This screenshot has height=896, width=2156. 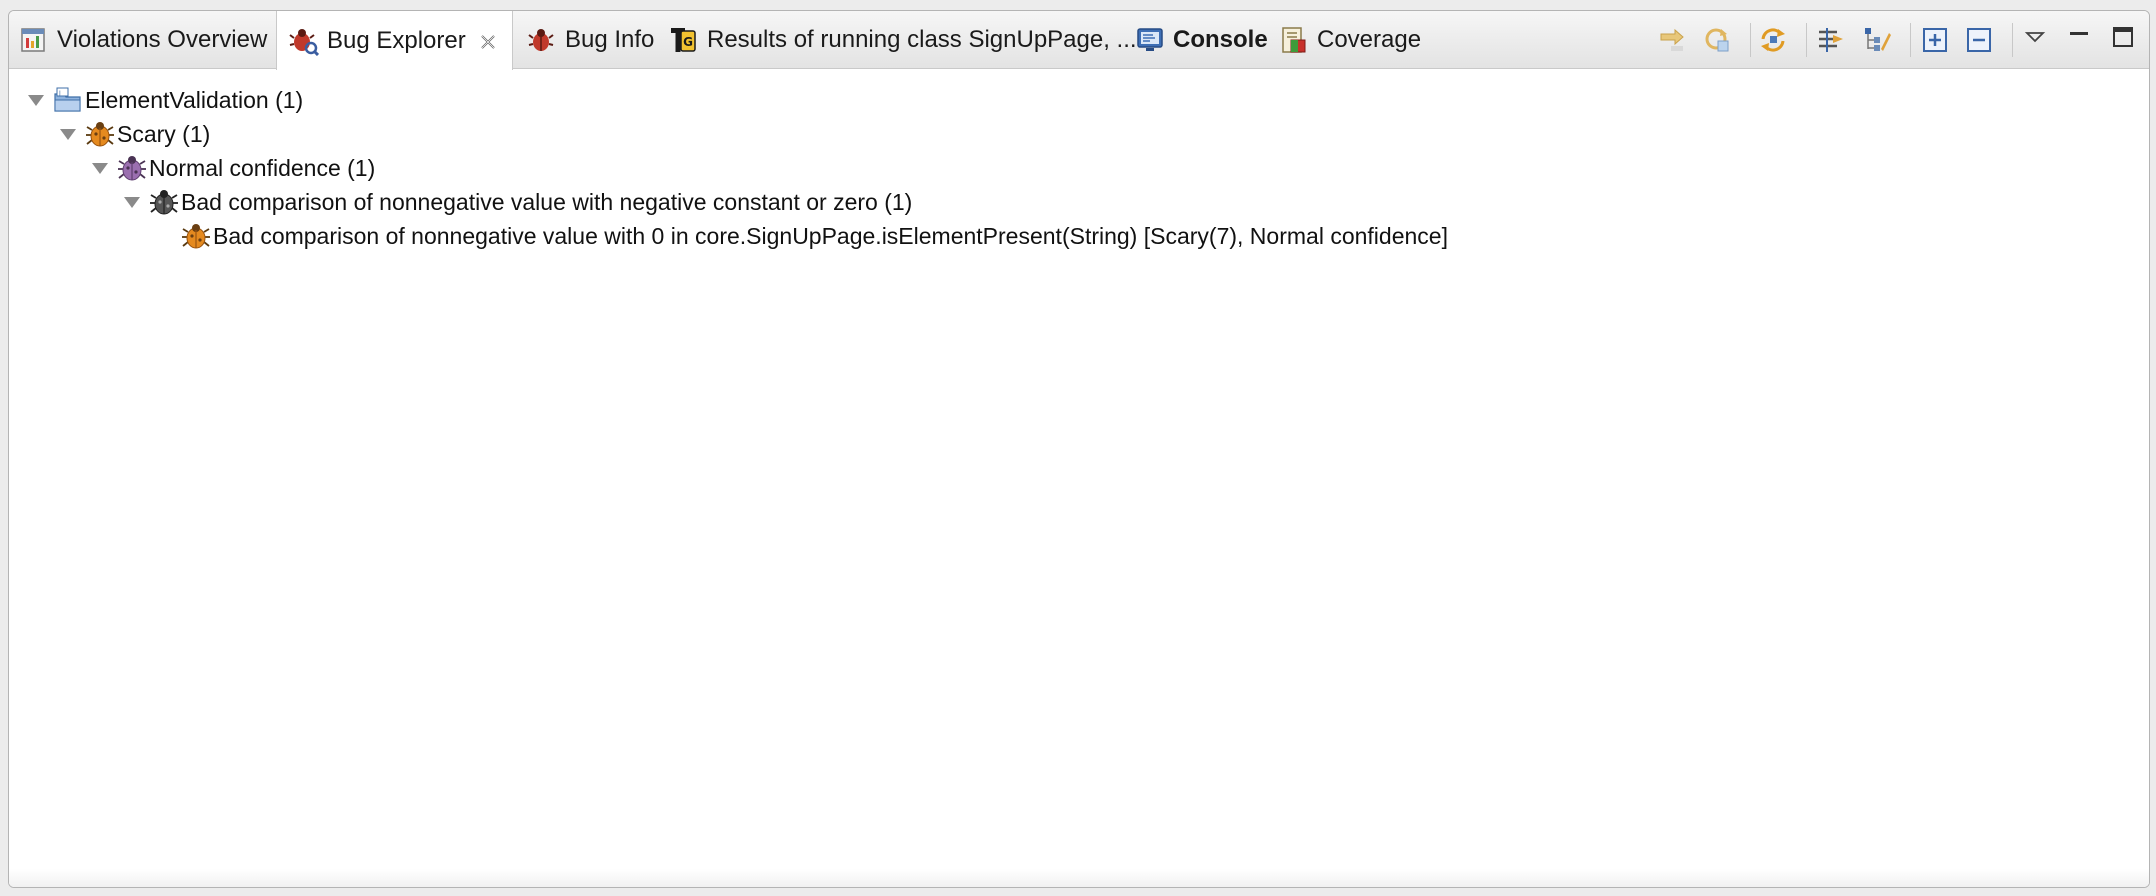 What do you see at coordinates (1220, 39) in the screenshot?
I see `tab-label: Console` at bounding box center [1220, 39].